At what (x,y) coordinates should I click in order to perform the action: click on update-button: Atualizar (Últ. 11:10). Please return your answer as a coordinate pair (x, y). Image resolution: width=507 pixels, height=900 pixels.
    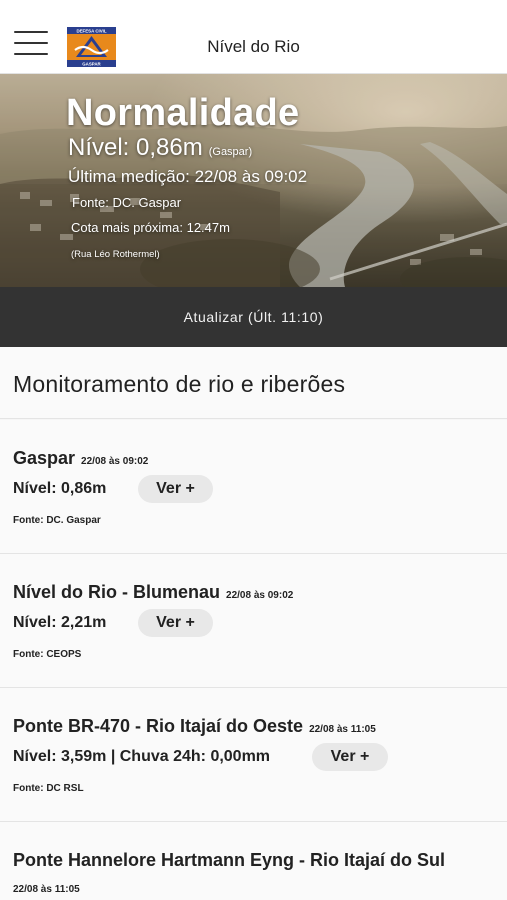
    Looking at the image, I should click on (253, 317).